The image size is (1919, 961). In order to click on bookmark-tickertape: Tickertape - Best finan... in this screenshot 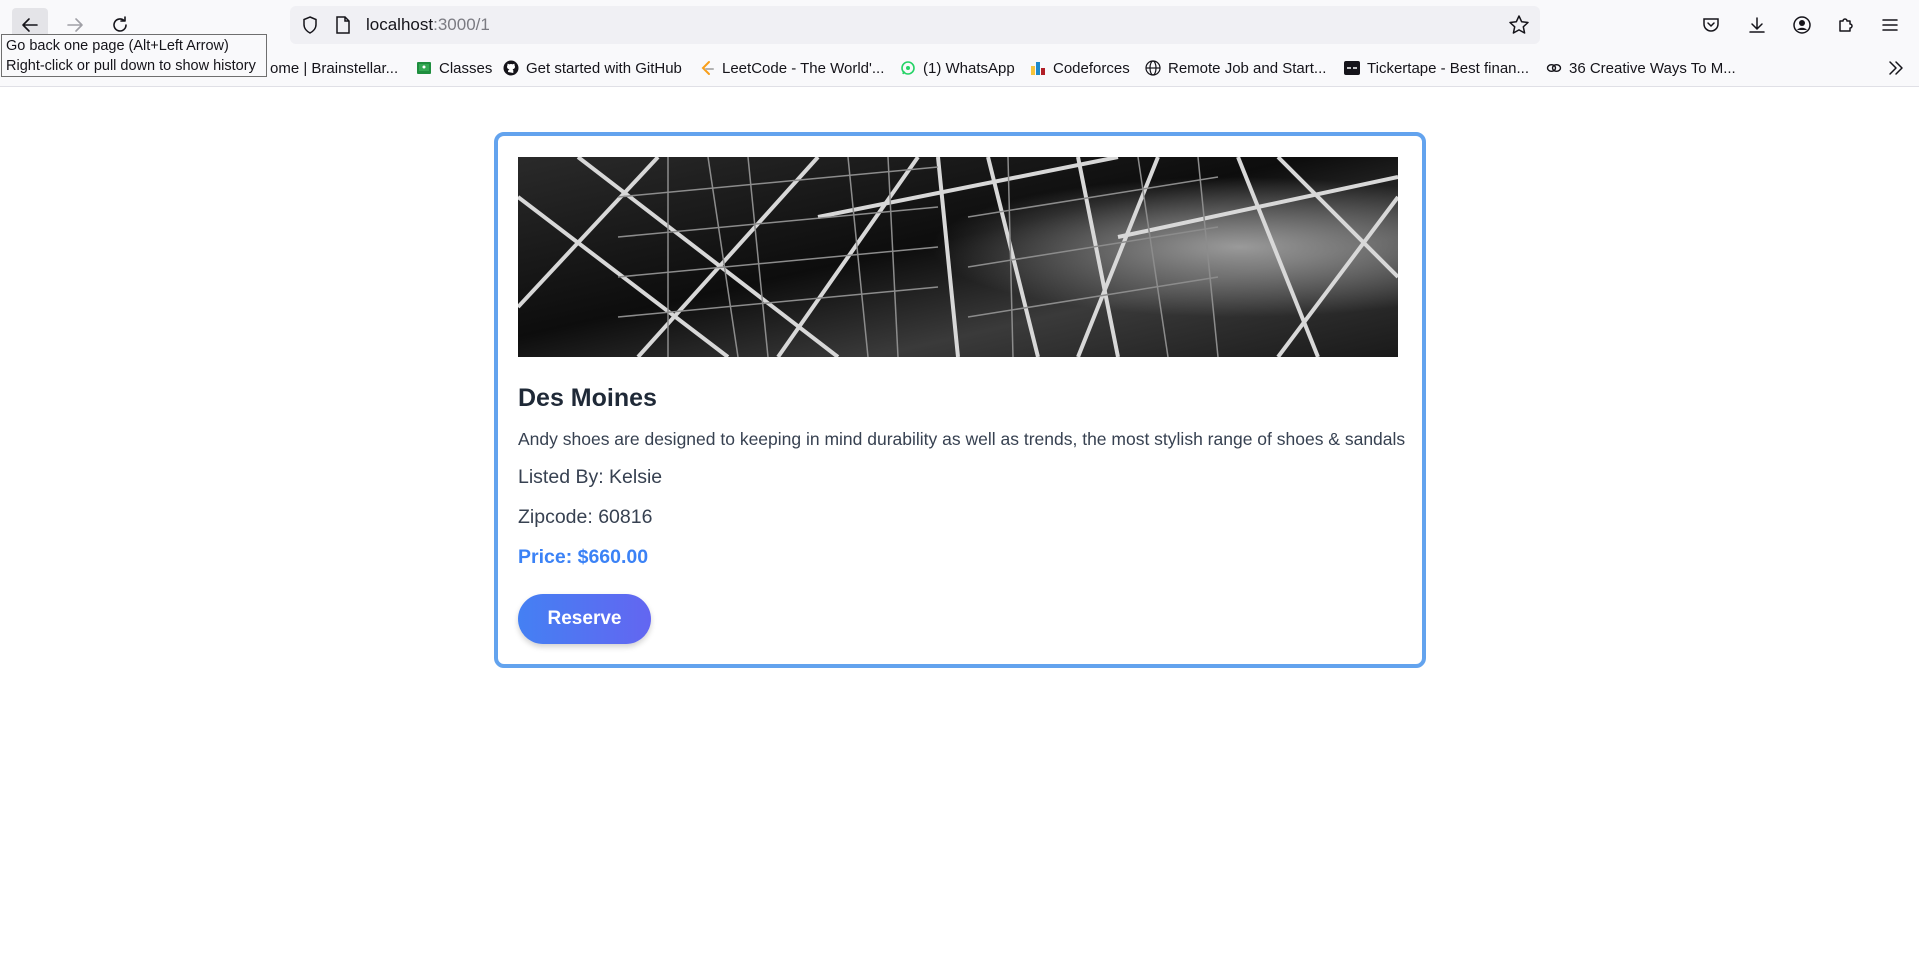, I will do `click(1436, 68)`.